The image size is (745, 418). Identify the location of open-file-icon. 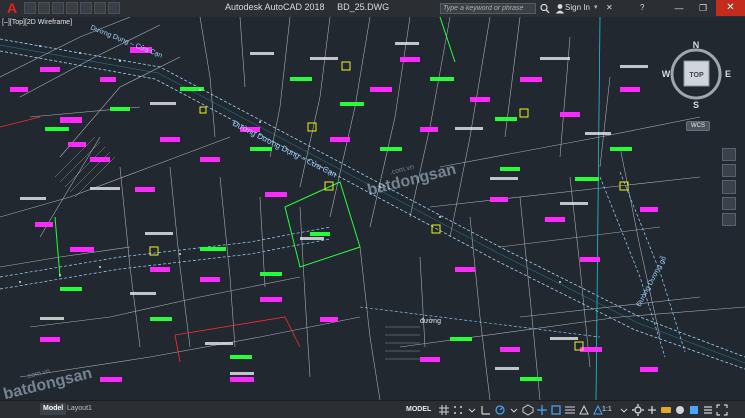
(44, 8).